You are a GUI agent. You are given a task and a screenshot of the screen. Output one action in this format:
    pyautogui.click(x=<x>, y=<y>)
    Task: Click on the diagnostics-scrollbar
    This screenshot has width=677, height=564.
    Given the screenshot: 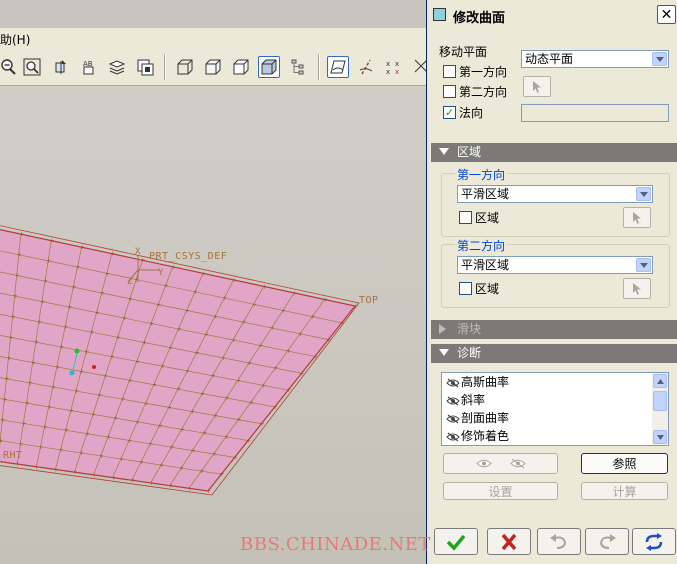 What is the action you would take?
    pyautogui.click(x=660, y=409)
    